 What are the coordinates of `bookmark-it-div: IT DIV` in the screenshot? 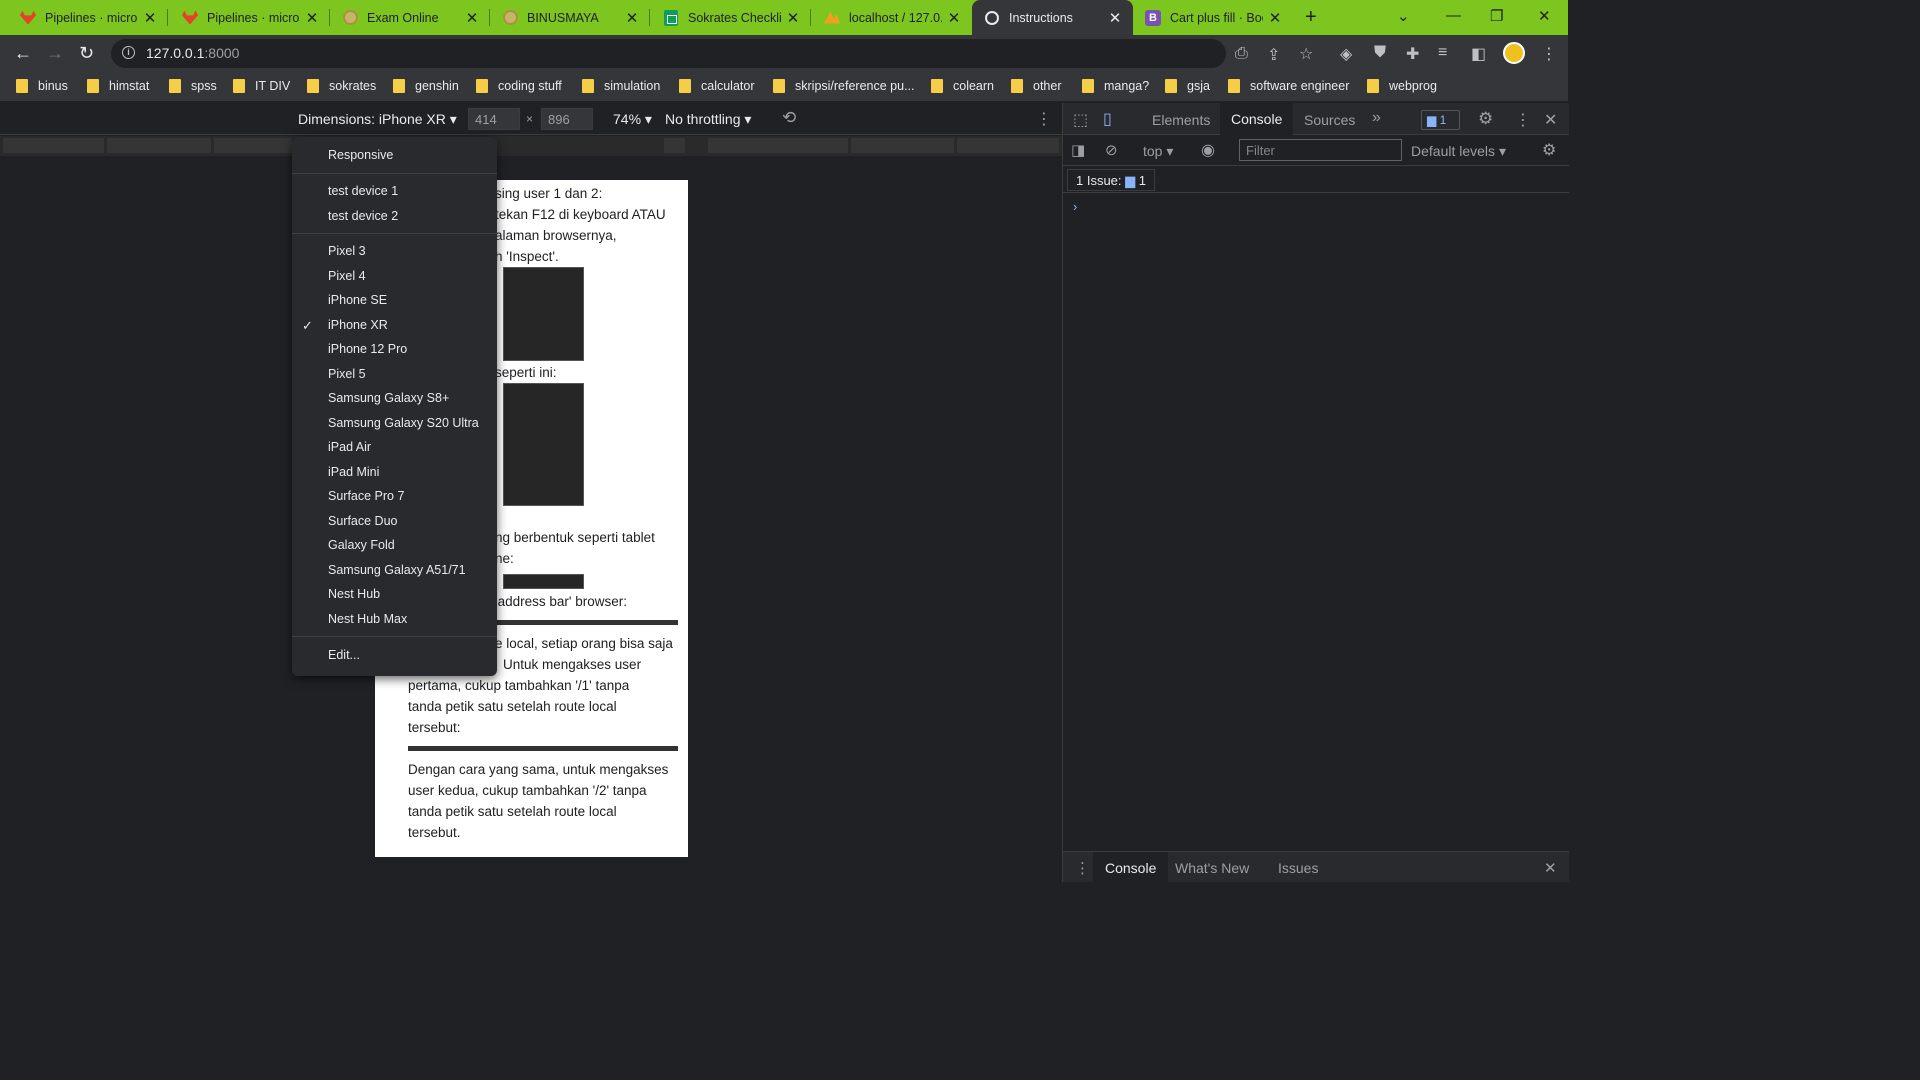 It's located at (261, 86).